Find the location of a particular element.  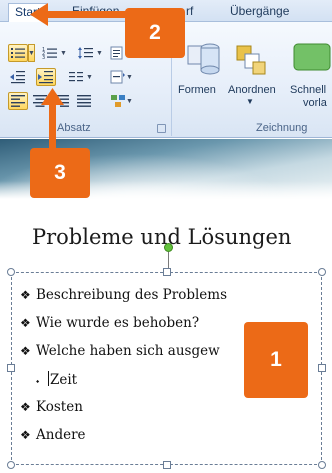

line-spacing-button is located at coordinates (86, 53).